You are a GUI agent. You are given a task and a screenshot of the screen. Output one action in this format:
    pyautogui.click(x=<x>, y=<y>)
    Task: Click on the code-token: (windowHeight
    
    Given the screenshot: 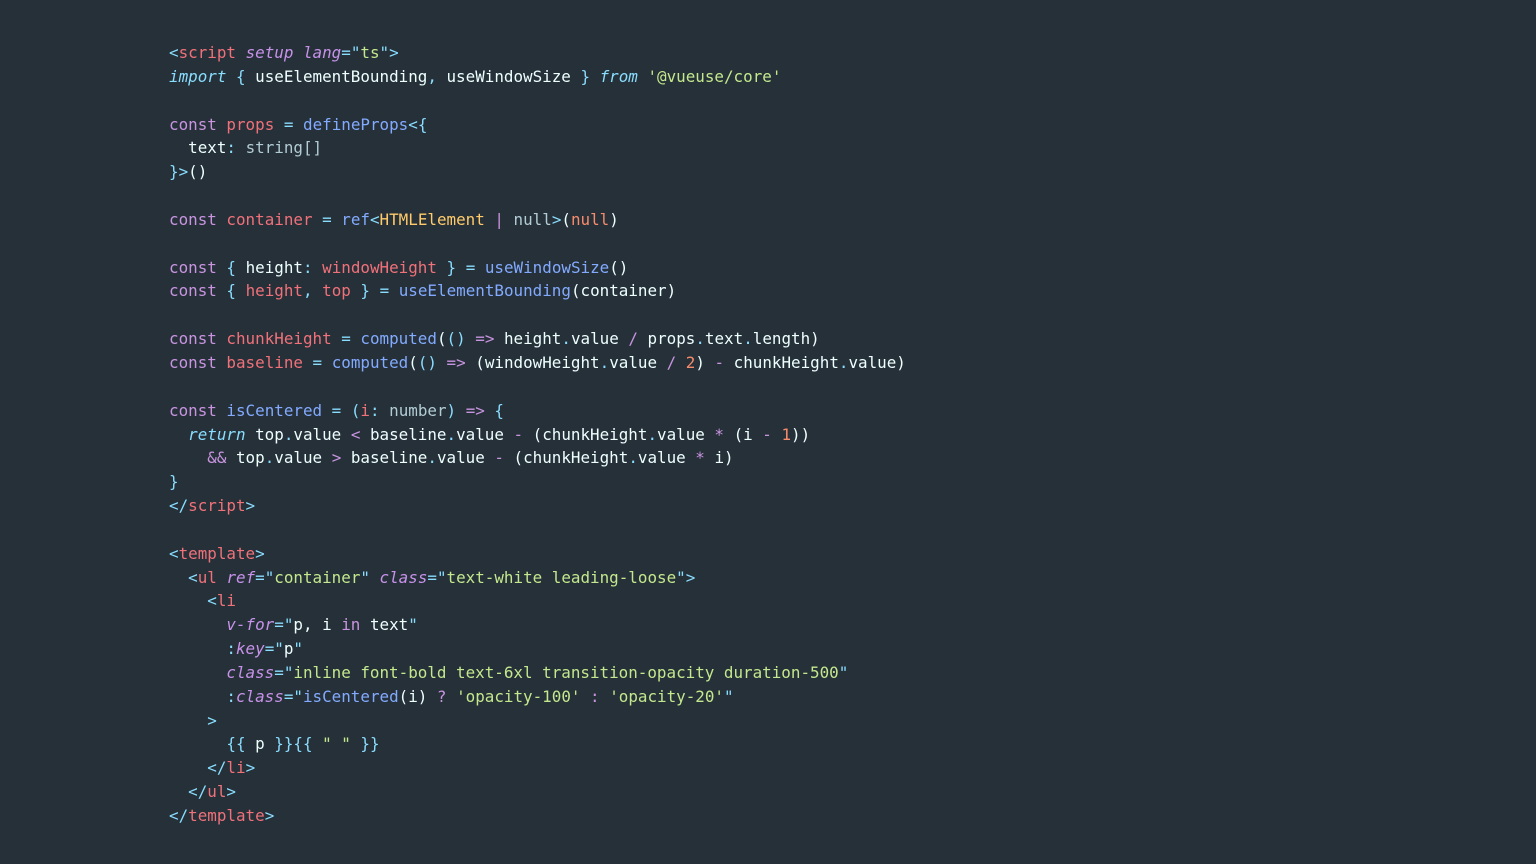 What is the action you would take?
    pyautogui.click(x=532, y=362)
    